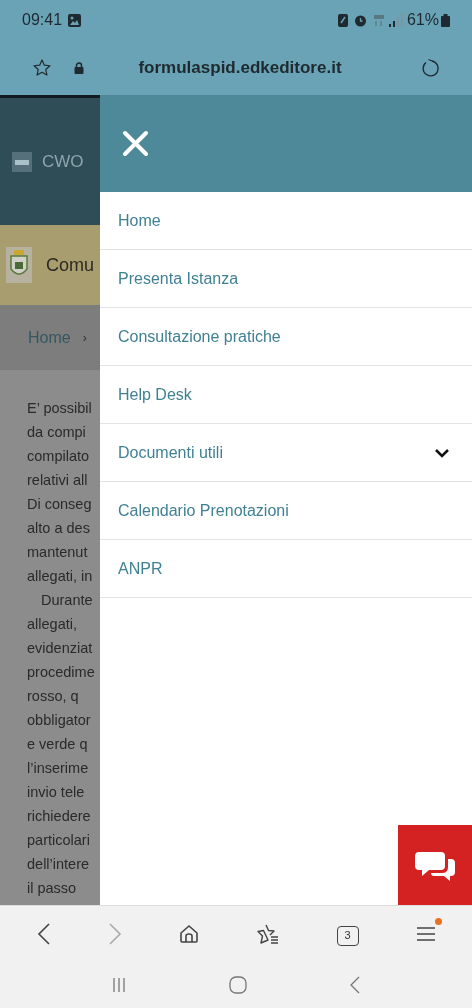 The width and height of the screenshot is (472, 1008). What do you see at coordinates (58, 480) in the screenshot?
I see `body-text-line: relativi all` at bounding box center [58, 480].